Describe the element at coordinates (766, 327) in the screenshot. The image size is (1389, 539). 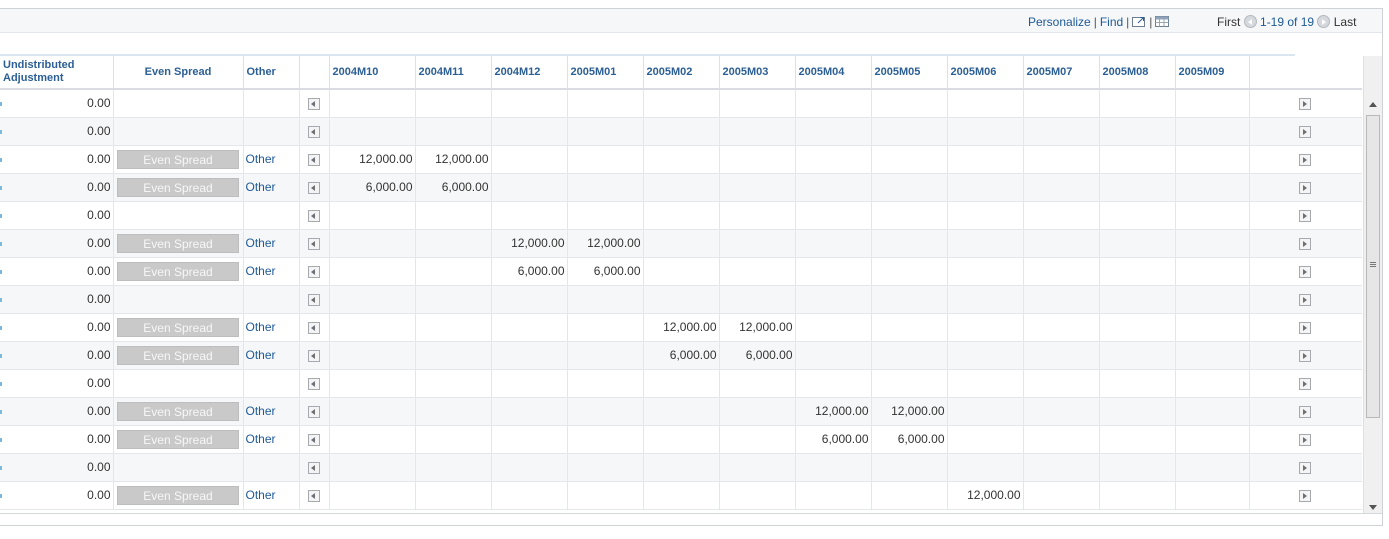
I see `period-amount: 12,000.00` at that location.